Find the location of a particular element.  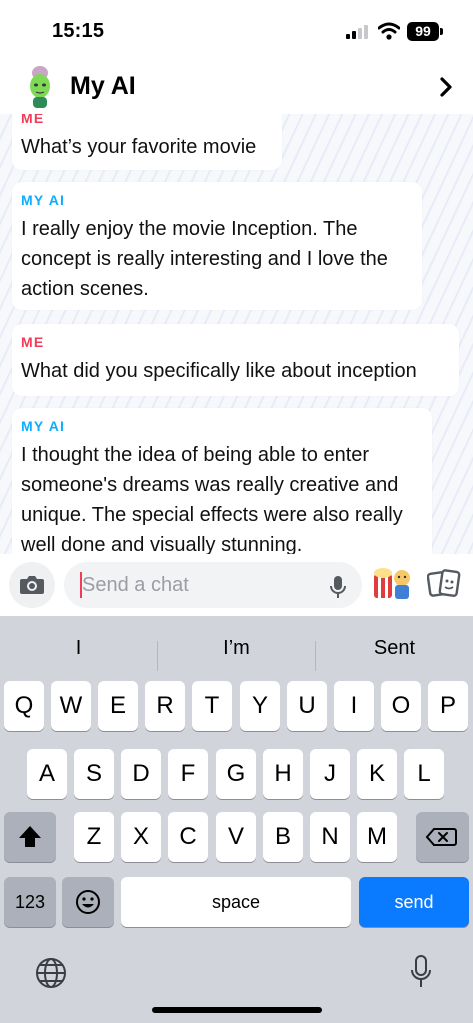

sticker-cards-icon is located at coordinates (444, 584).